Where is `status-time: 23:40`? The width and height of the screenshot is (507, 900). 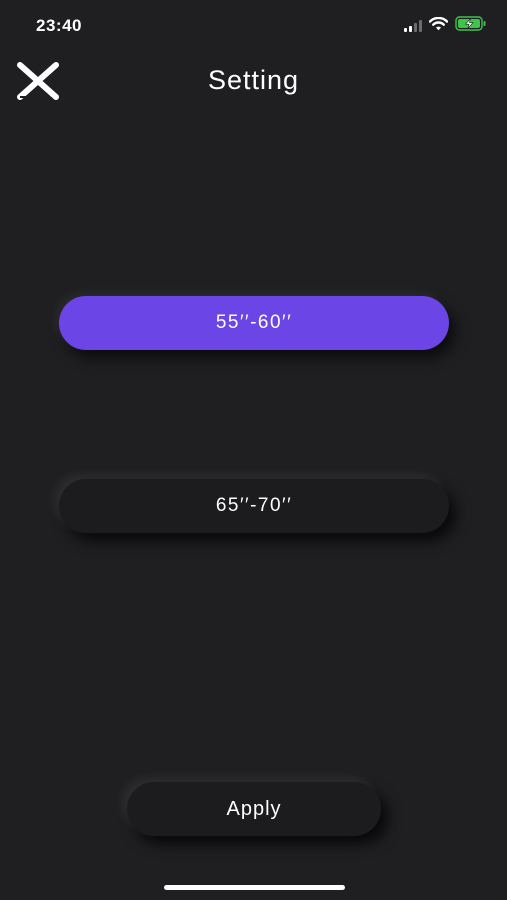 status-time: 23:40 is located at coordinates (59, 25).